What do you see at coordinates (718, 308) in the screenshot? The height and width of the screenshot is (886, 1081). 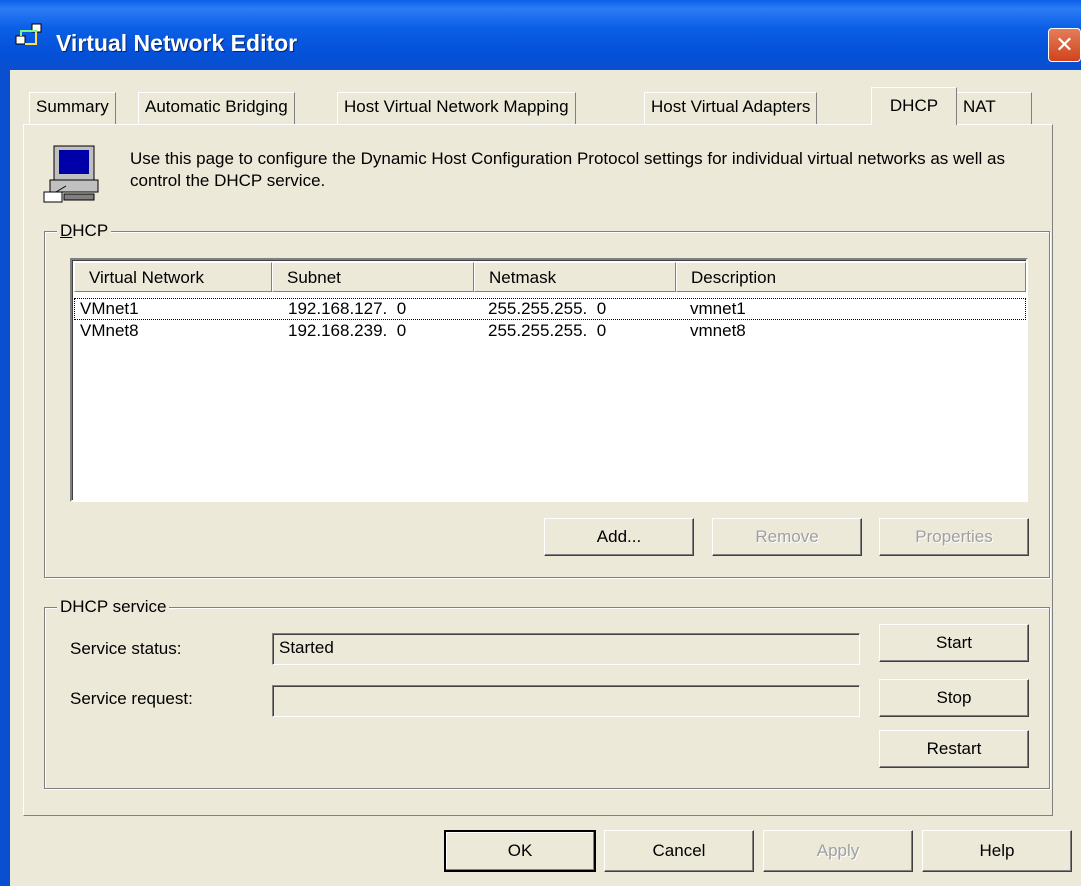 I see `cell-description: vmnet1` at bounding box center [718, 308].